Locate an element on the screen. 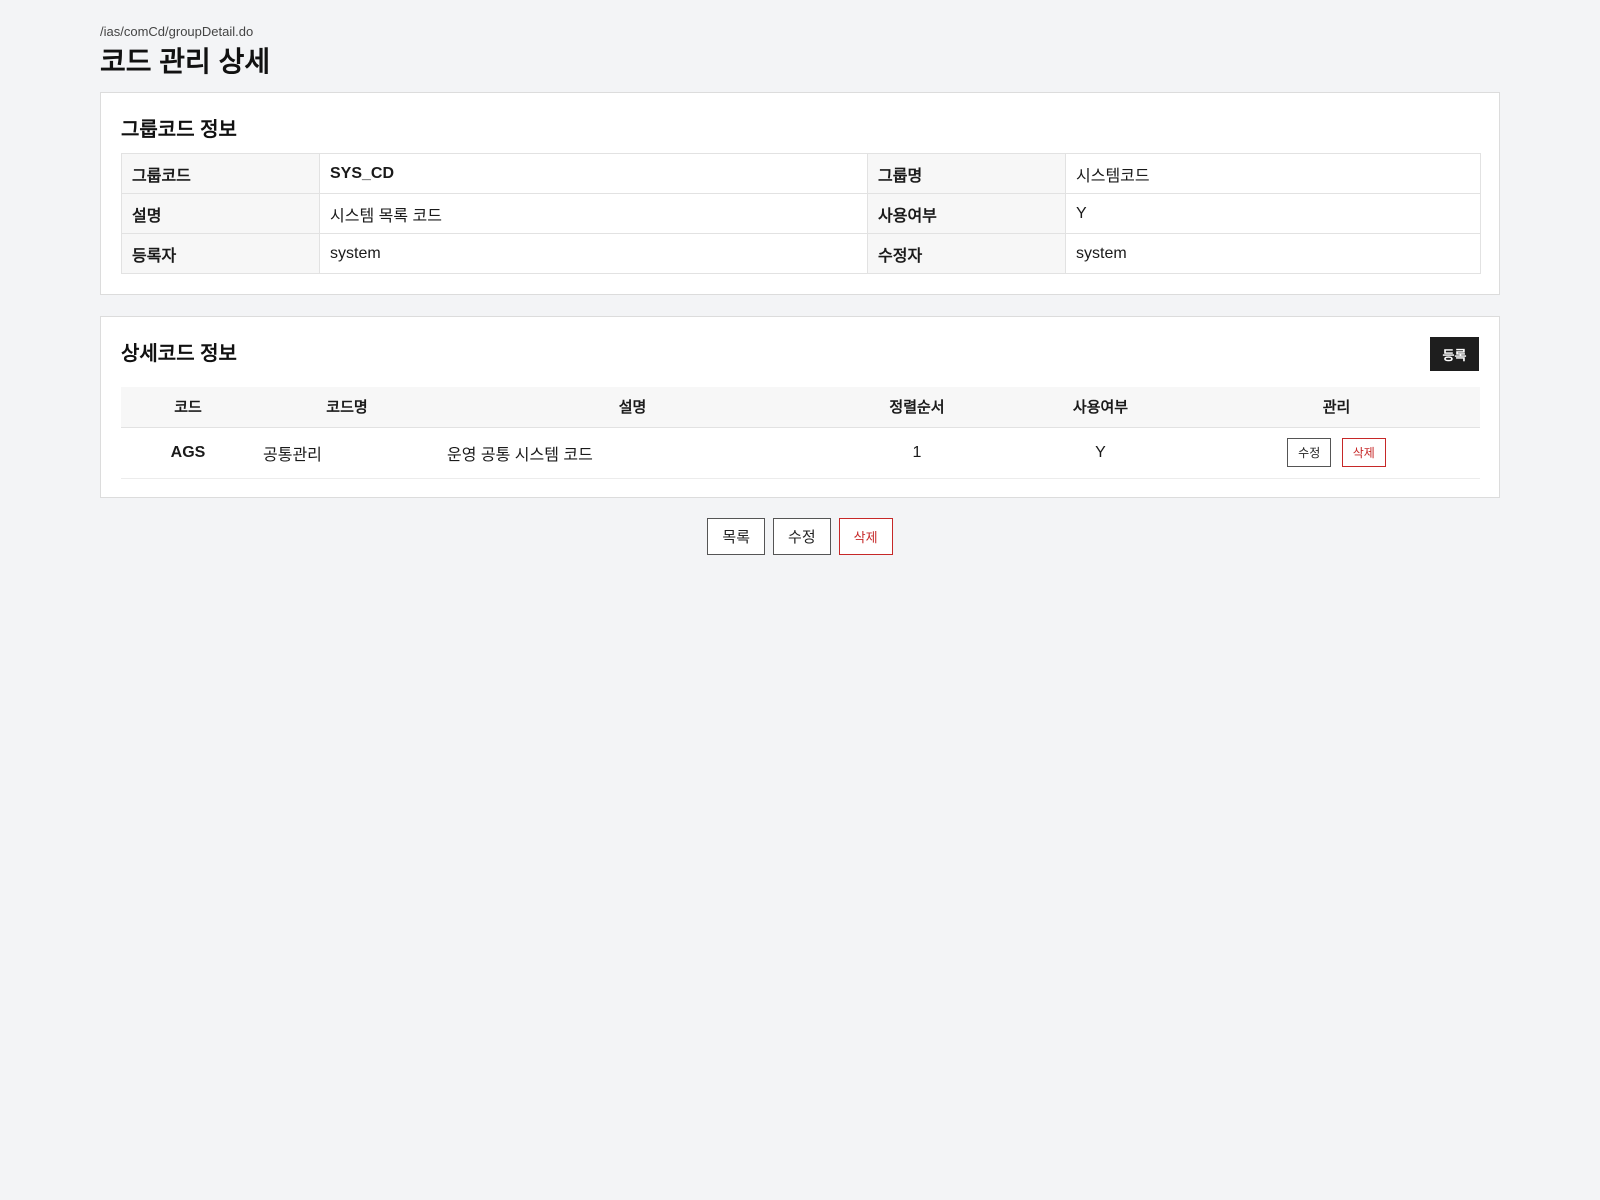 This screenshot has height=1200, width=1600. cell-manage: 수정 삭제 is located at coordinates (1336, 453).